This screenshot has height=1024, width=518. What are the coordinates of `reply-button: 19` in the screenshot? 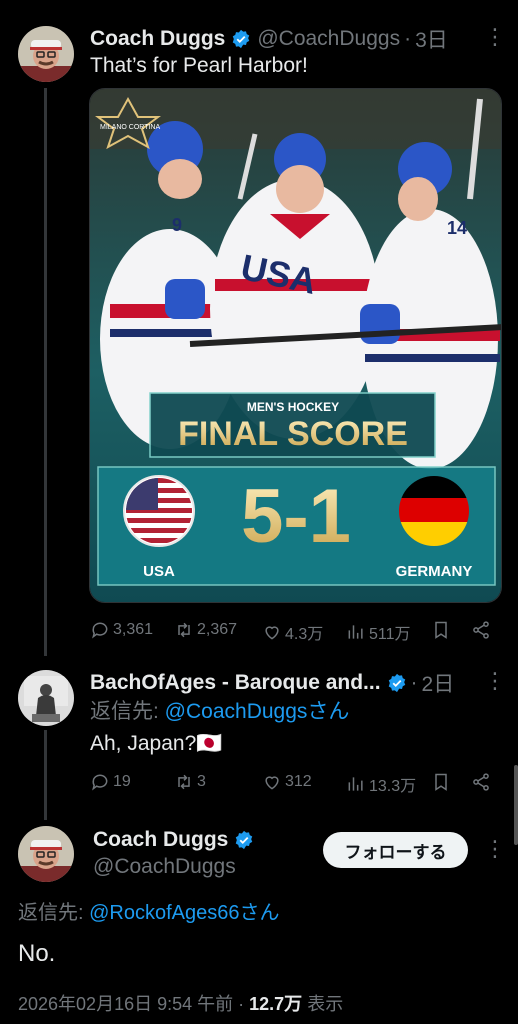 It's located at (110, 782).